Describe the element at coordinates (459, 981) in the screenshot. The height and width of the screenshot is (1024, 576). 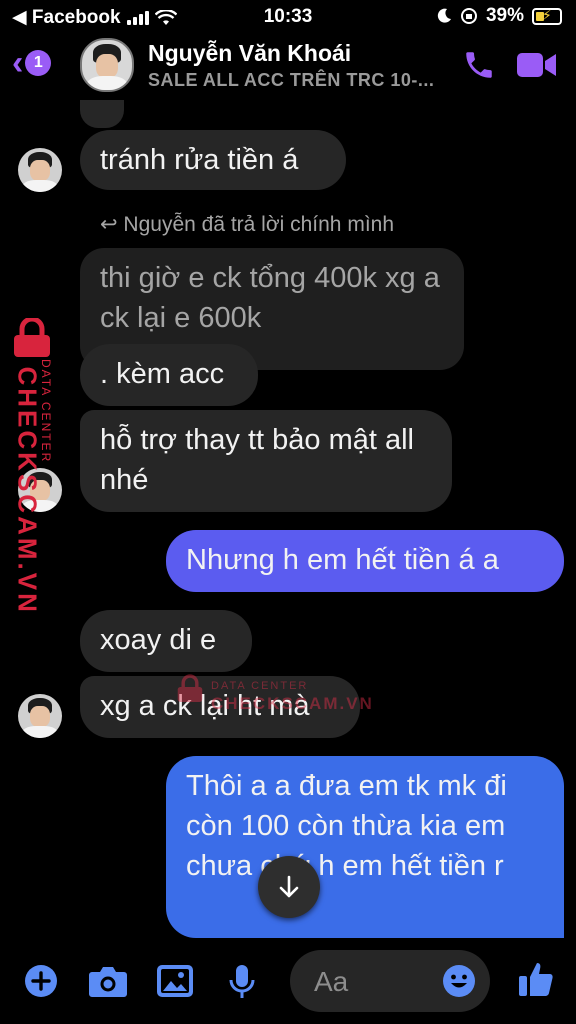
I see `emoji-icon` at that location.